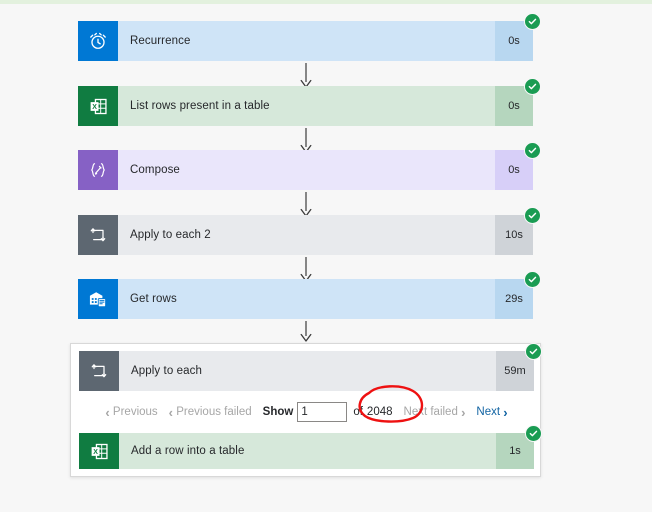 The height and width of the screenshot is (512, 652). What do you see at coordinates (98, 299) in the screenshot?
I see `database-rows-icon` at bounding box center [98, 299].